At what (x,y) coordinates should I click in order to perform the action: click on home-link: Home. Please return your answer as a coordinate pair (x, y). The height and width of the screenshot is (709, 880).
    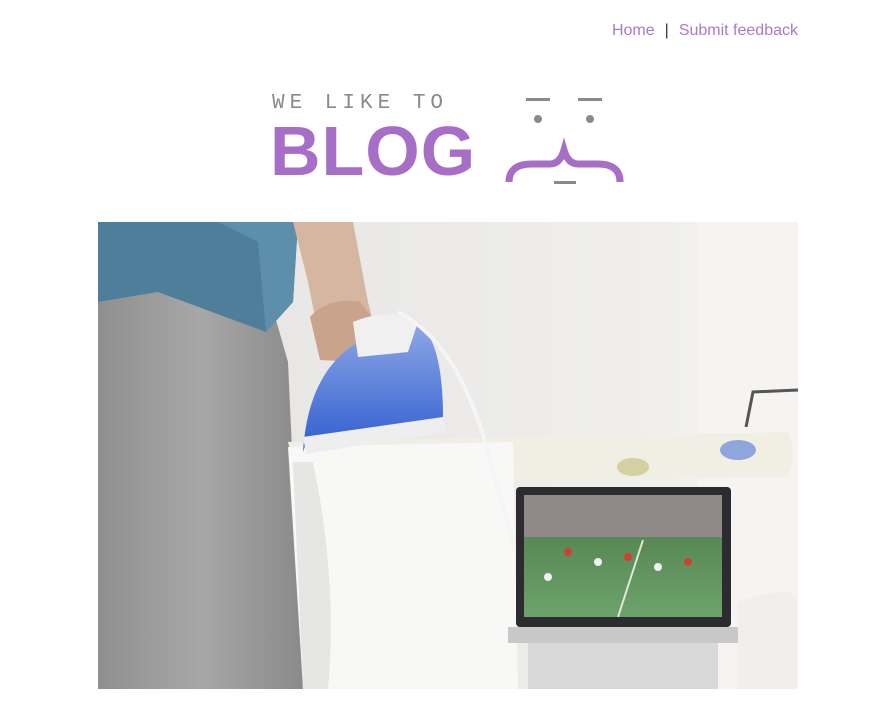
    Looking at the image, I should click on (633, 31).